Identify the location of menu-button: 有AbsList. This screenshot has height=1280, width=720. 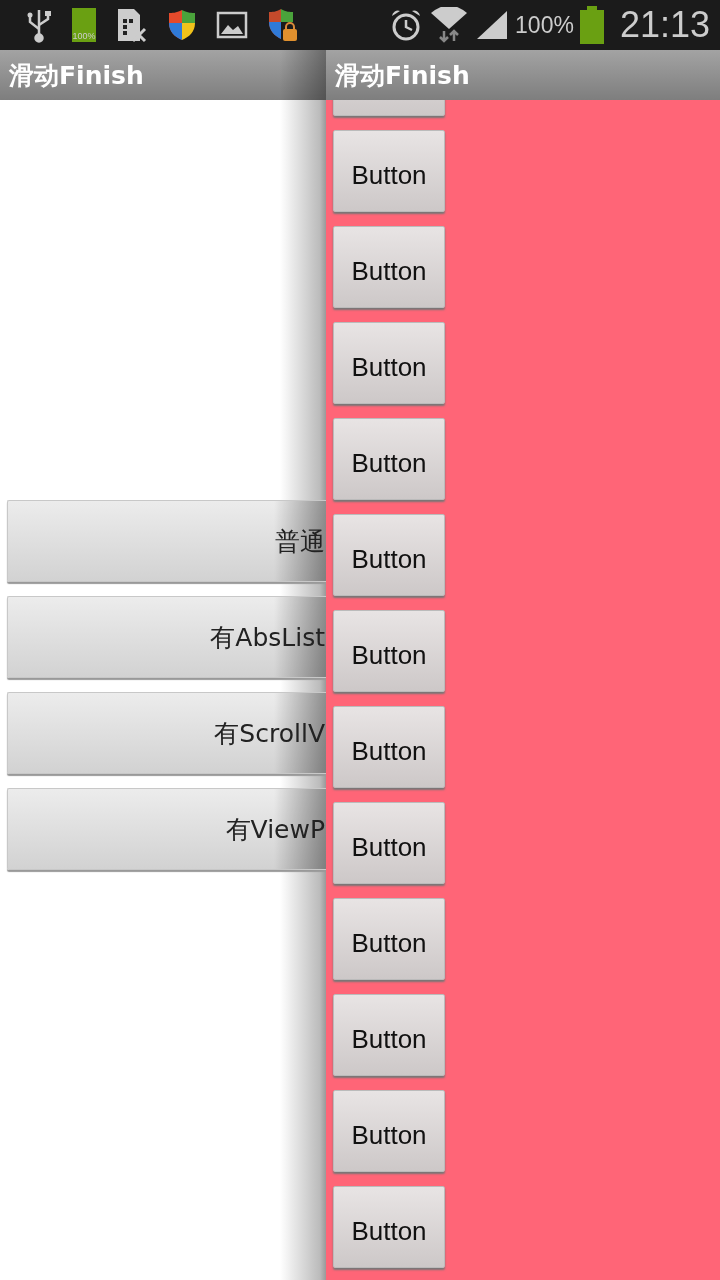
(166, 637).